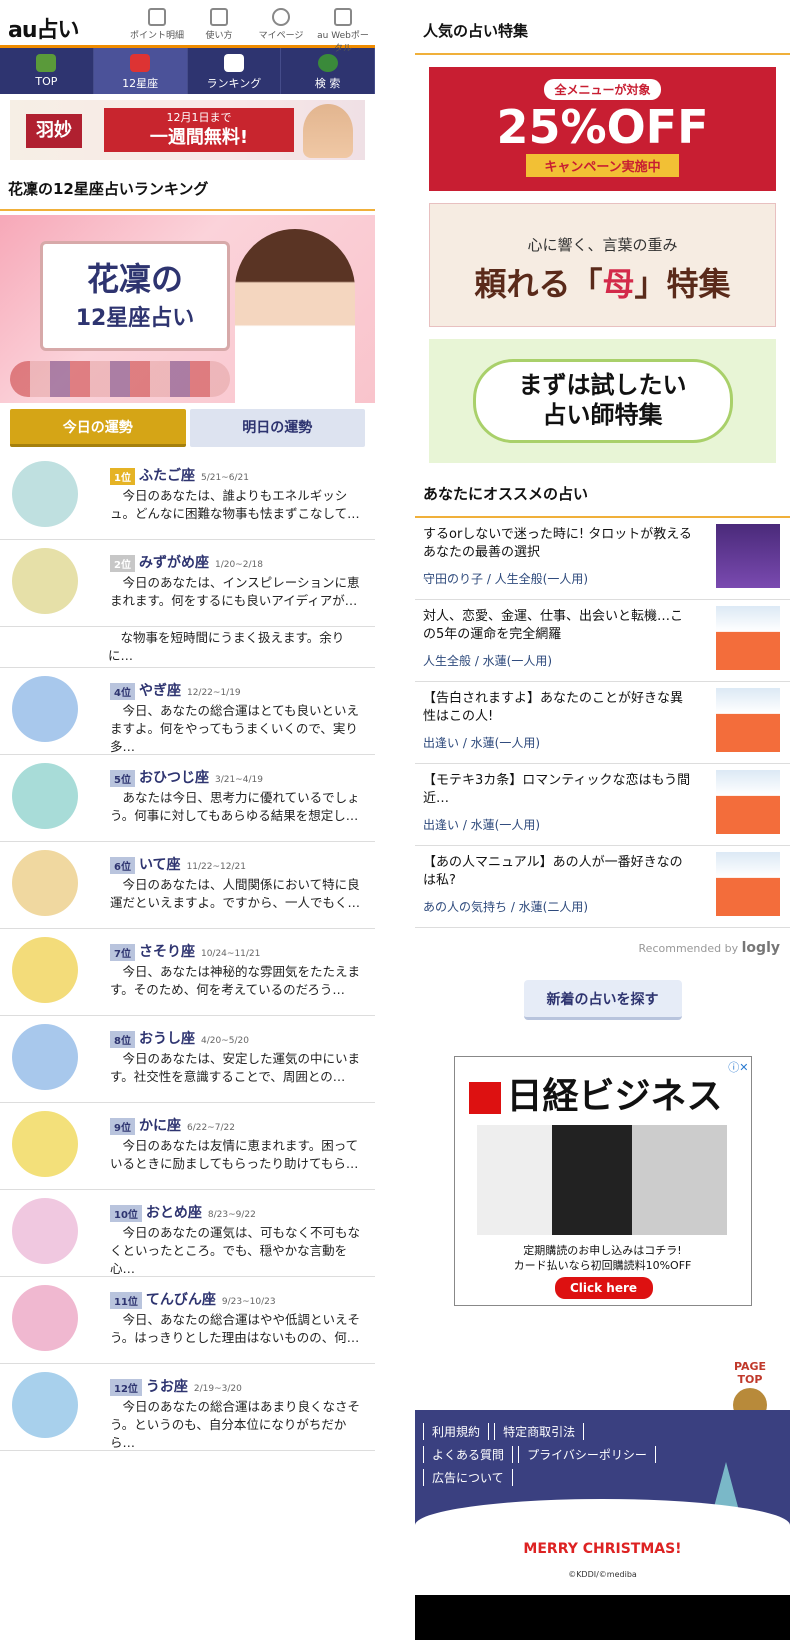  What do you see at coordinates (219, 17) in the screenshot?
I see `book-icon` at bounding box center [219, 17].